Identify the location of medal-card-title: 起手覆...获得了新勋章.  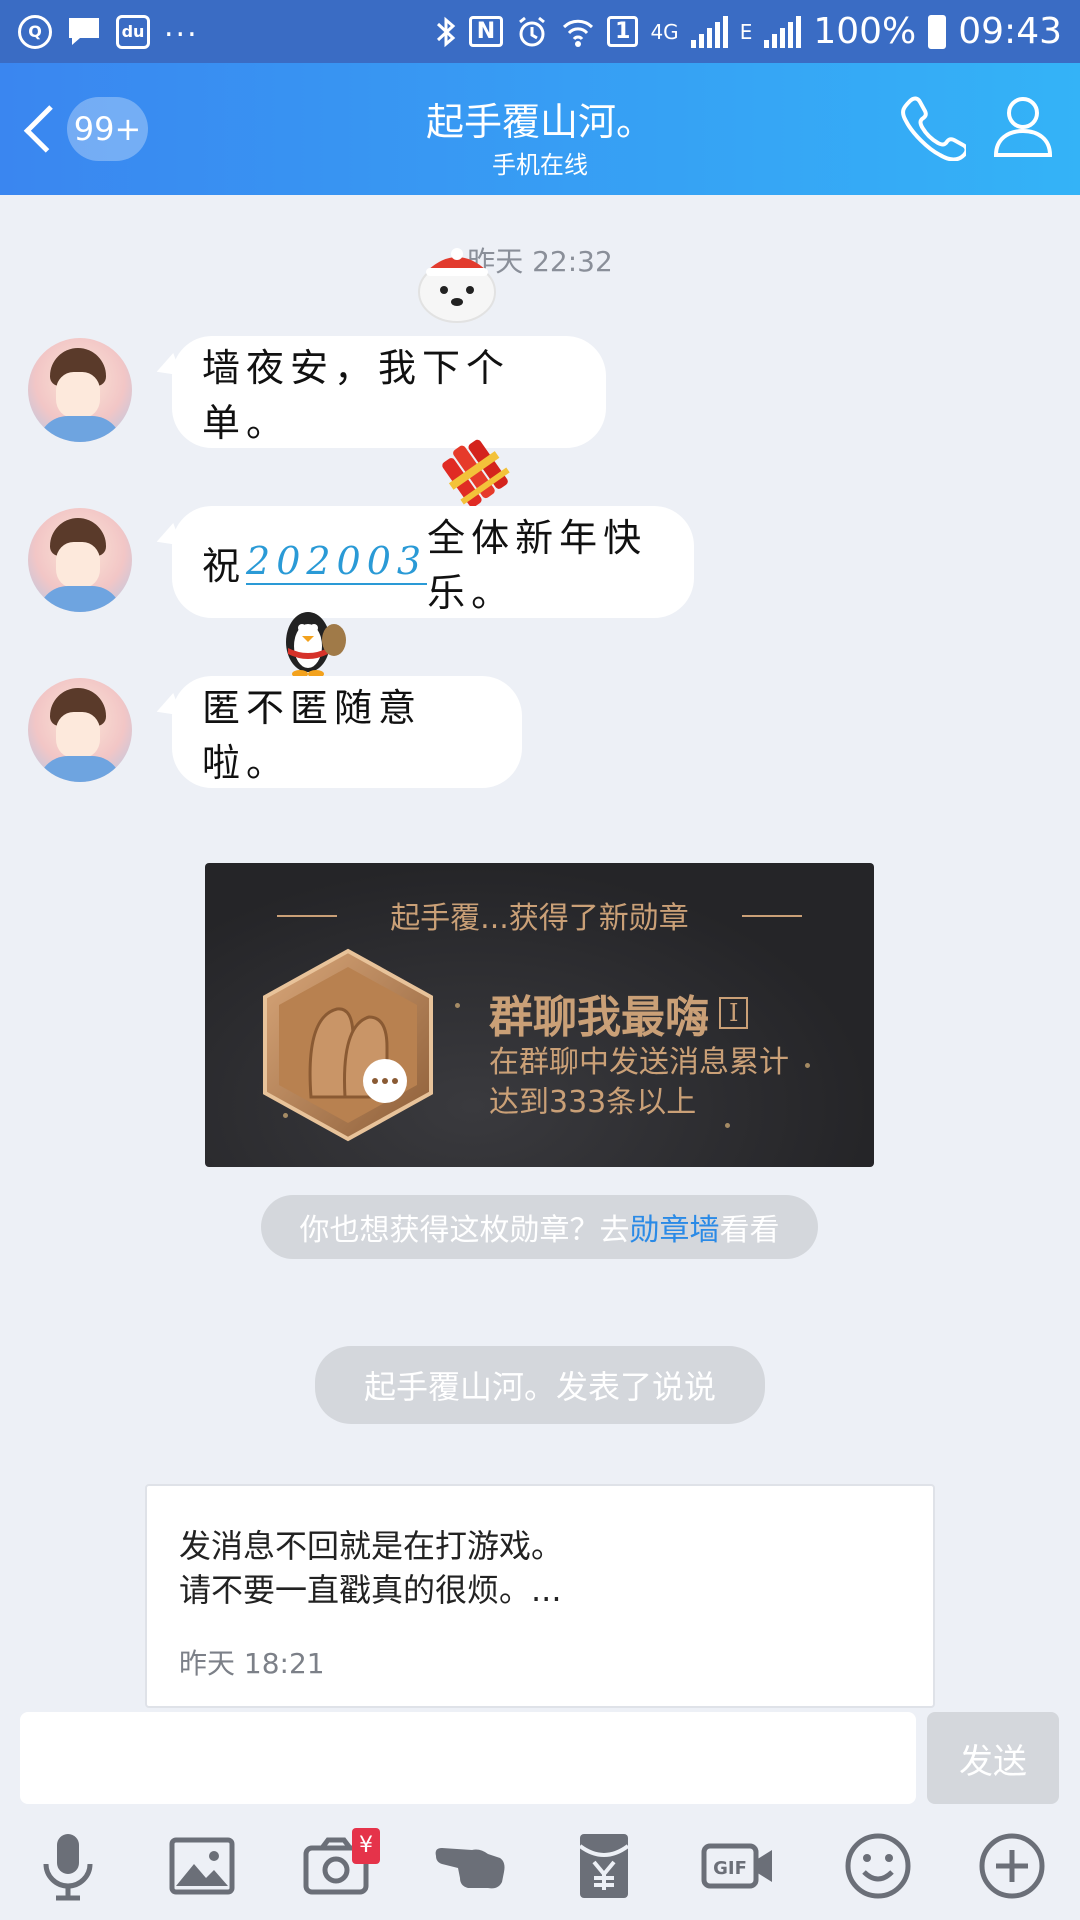
(539, 918).